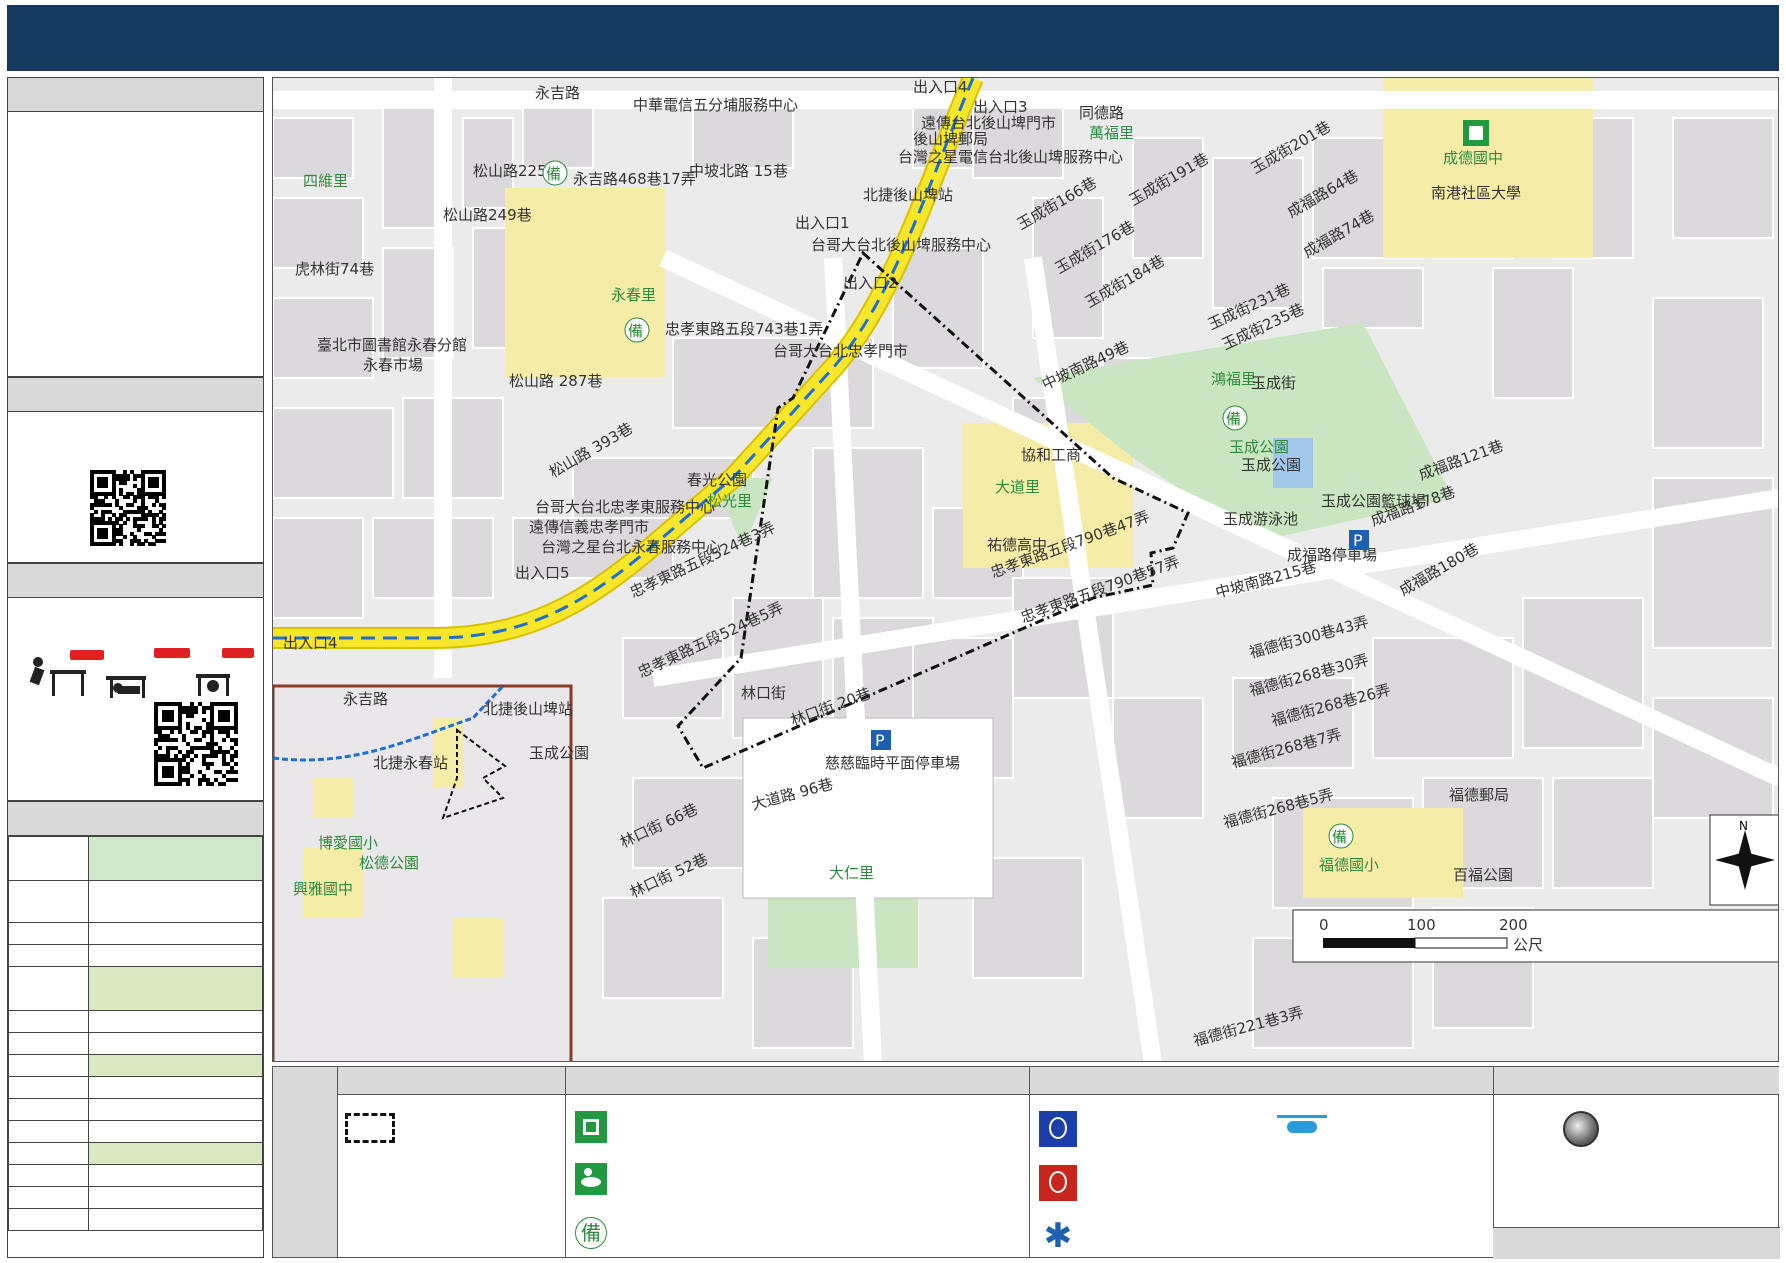  I want to click on drill-panel, so click(135, 682).